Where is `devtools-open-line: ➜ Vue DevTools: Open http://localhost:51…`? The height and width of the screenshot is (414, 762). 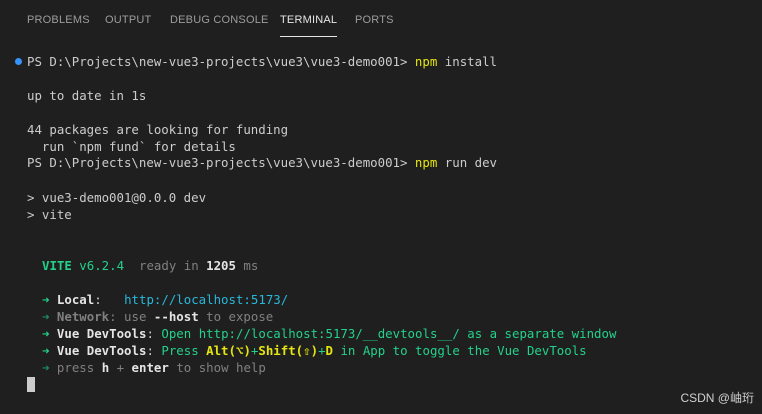 devtools-open-line: ➜ Vue DevTools: Open http://localhost:51… is located at coordinates (329, 333).